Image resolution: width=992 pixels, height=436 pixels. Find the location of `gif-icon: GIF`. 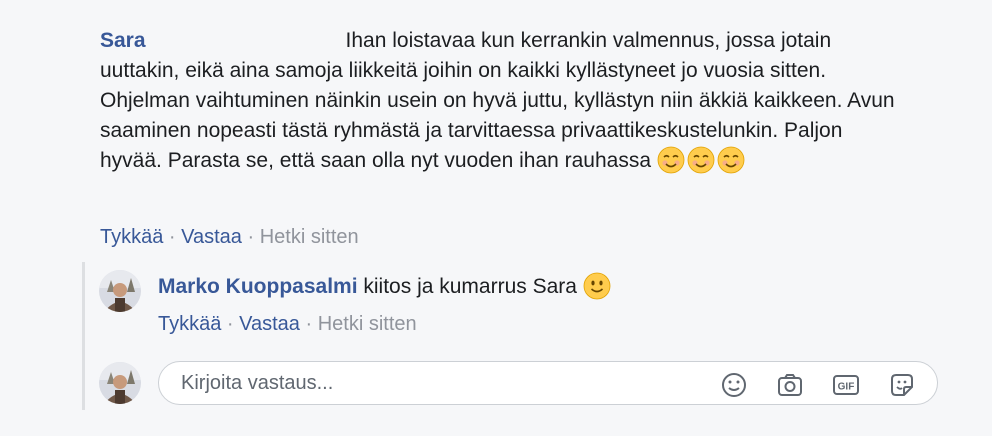

gif-icon: GIF is located at coordinates (846, 385).